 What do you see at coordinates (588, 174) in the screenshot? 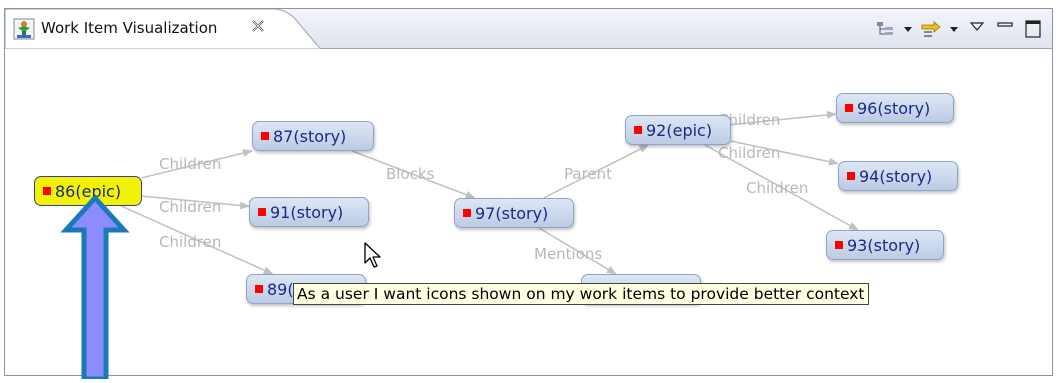
I see `edge-label: Parent` at bounding box center [588, 174].